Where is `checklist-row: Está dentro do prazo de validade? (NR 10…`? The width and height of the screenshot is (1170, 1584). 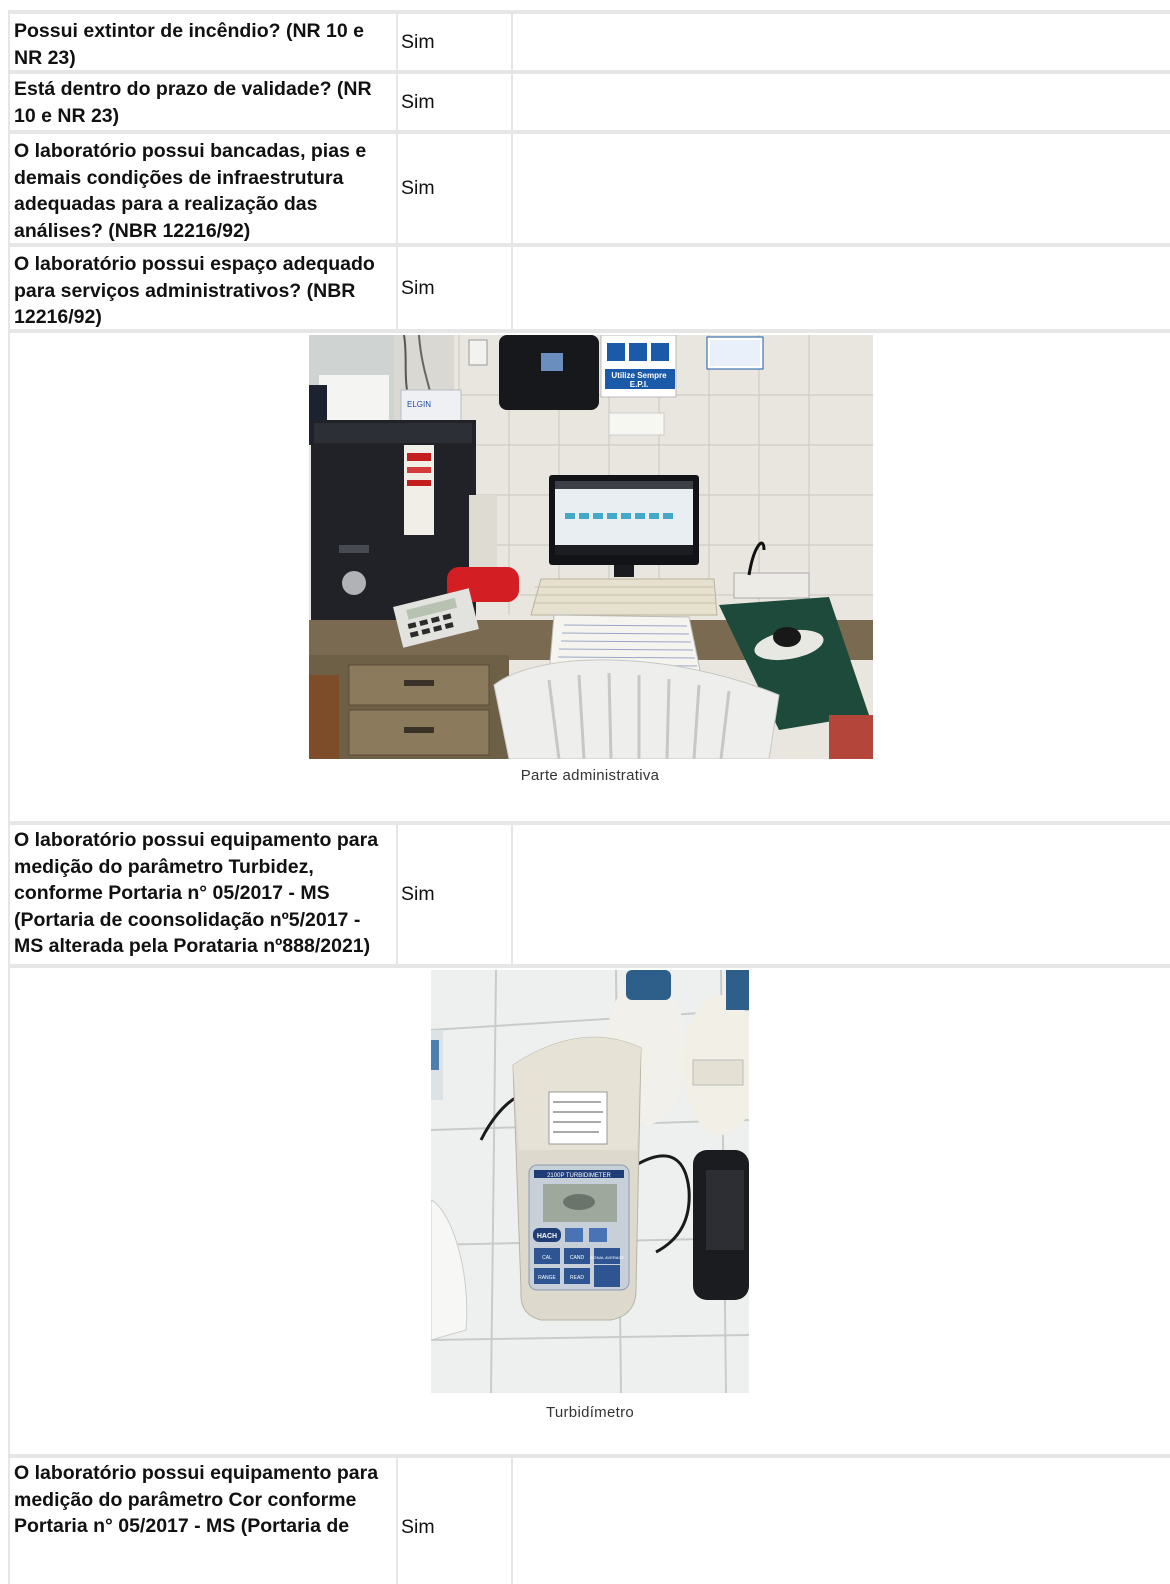 checklist-row: Está dentro do prazo de validade? (NR 10… is located at coordinates (589, 100).